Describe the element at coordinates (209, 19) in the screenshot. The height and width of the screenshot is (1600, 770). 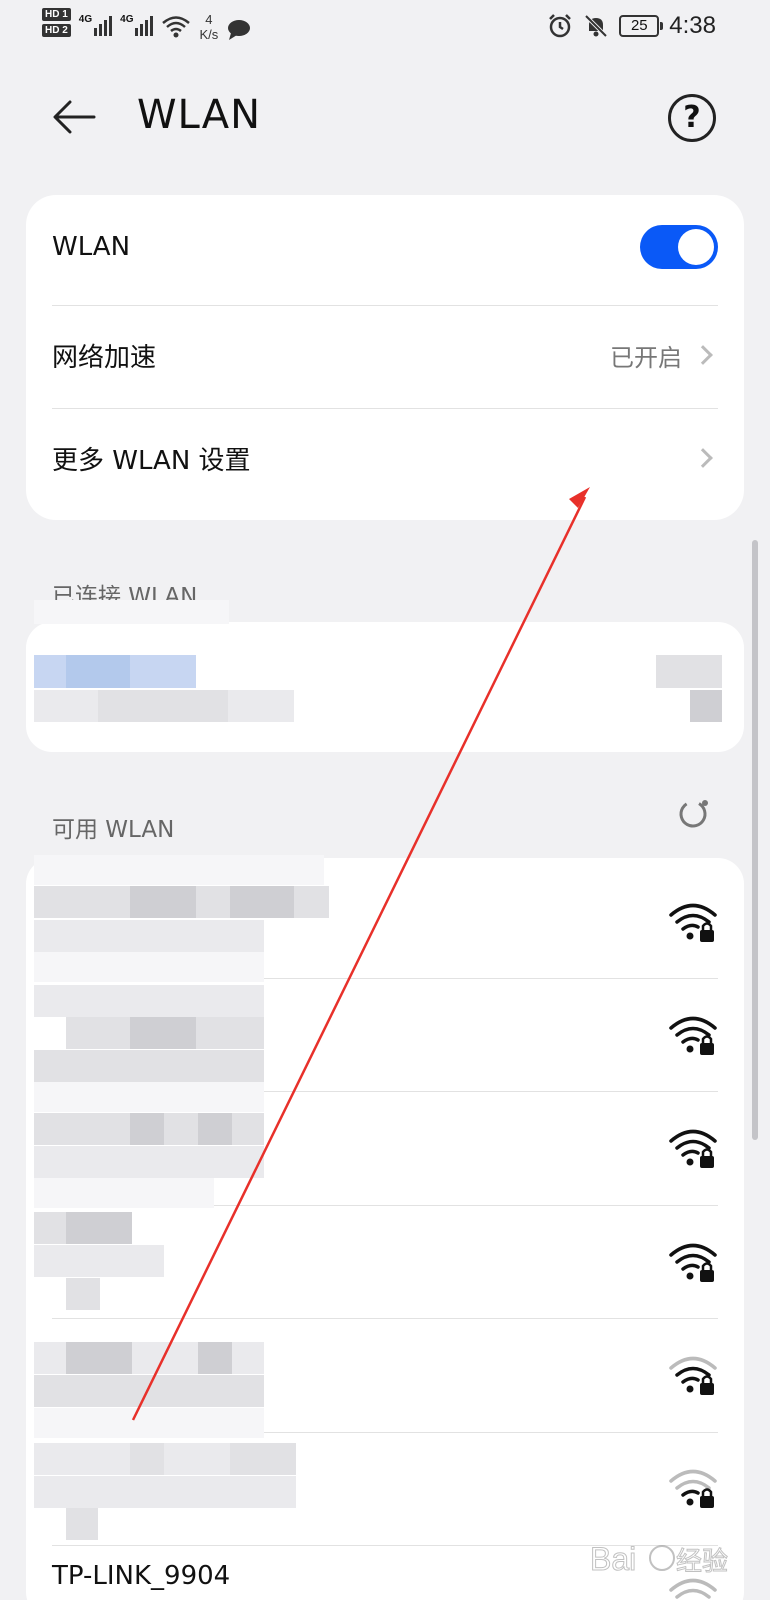
I see `speed-value: 4` at that location.